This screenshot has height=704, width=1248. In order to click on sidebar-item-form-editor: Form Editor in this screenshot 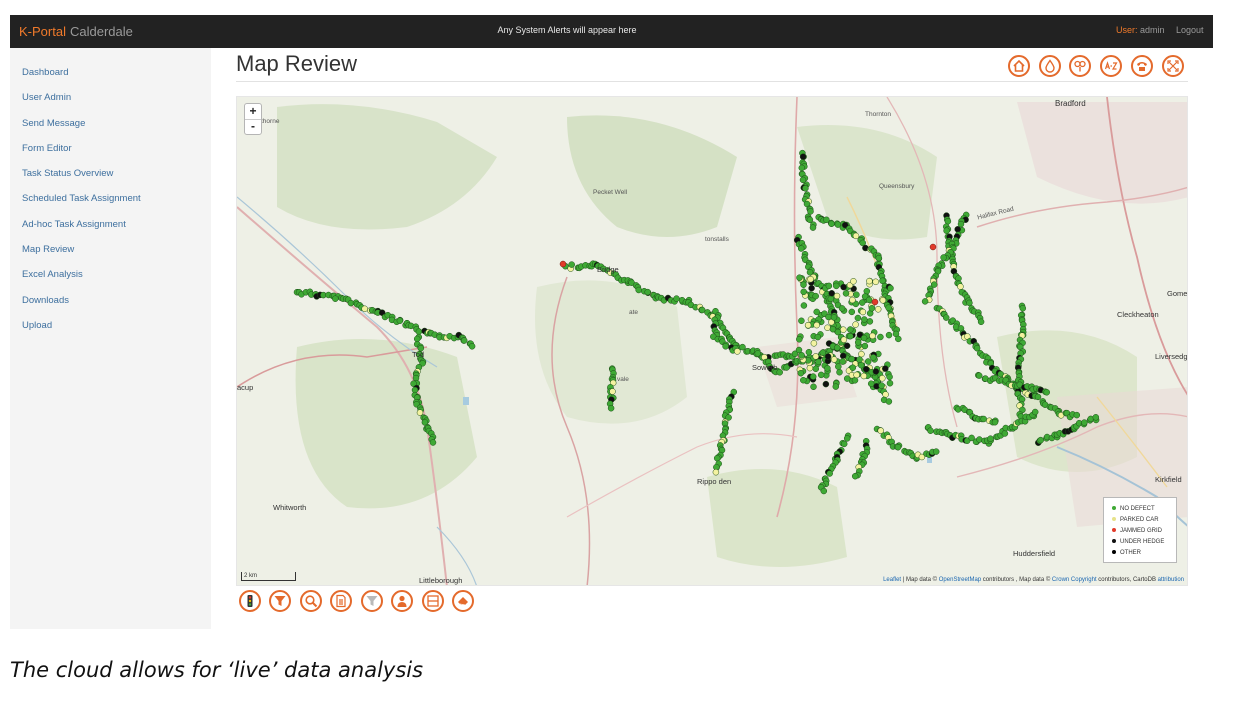, I will do `click(47, 148)`.